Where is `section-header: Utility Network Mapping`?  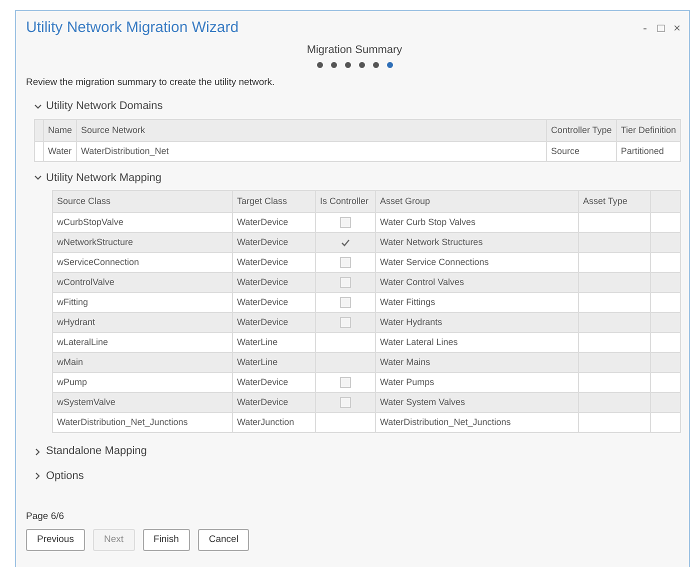
section-header: Utility Network Mapping is located at coordinates (98, 178).